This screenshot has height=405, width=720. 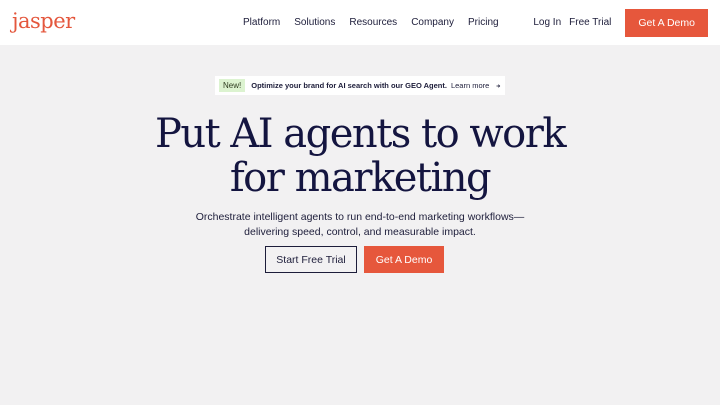 What do you see at coordinates (547, 22) in the screenshot?
I see `login-link: Log In` at bounding box center [547, 22].